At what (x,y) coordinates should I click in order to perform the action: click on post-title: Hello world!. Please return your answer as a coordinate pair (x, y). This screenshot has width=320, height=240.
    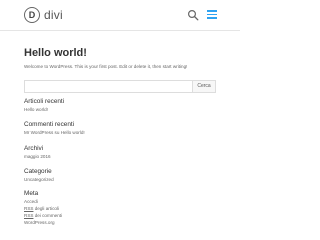
    Looking at the image, I should click on (120, 53).